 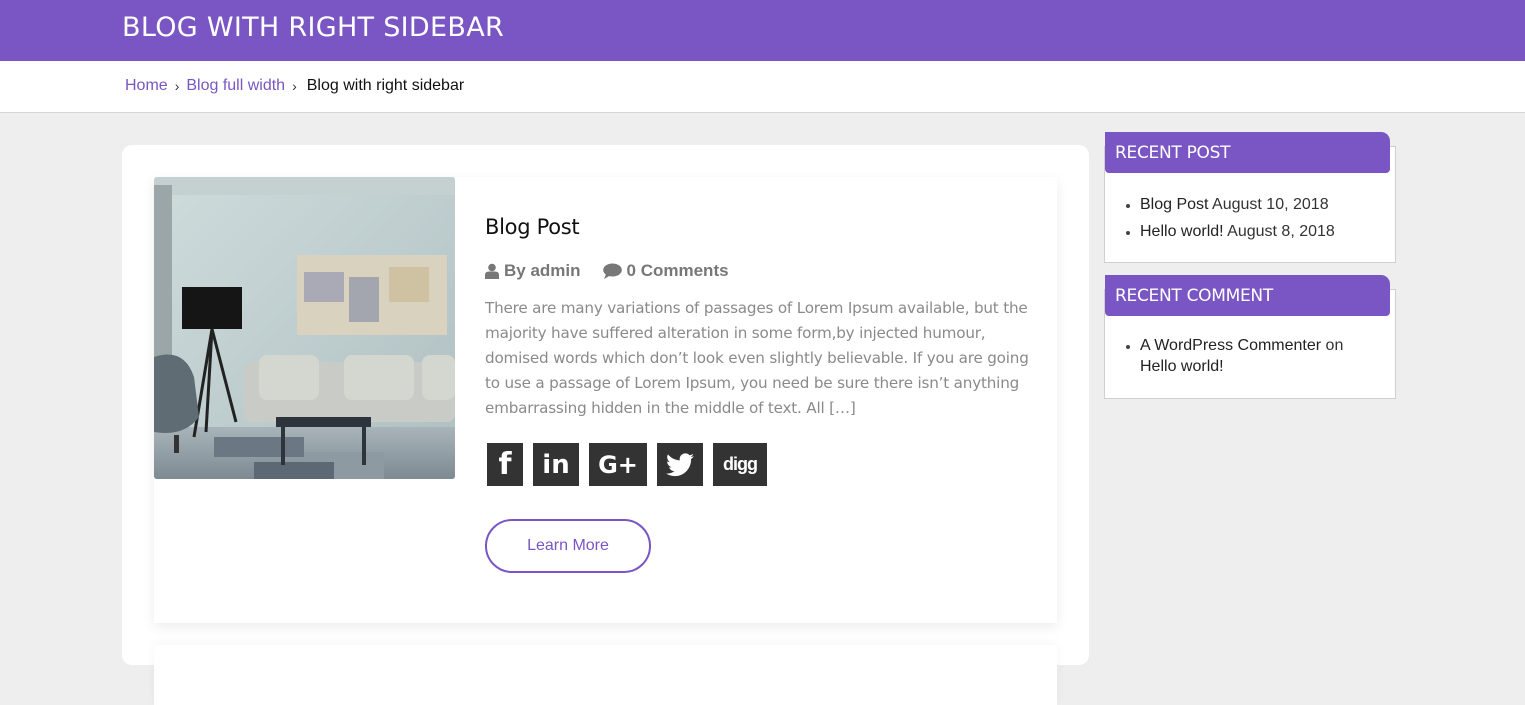 What do you see at coordinates (1182, 231) in the screenshot?
I see `recent-post-link: Hello world!` at bounding box center [1182, 231].